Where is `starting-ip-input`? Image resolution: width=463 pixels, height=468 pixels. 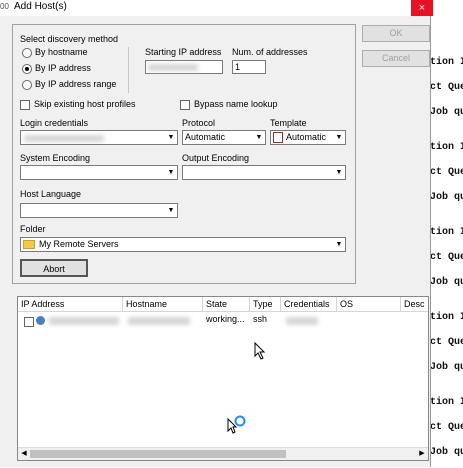
starting-ip-input is located at coordinates (184, 67).